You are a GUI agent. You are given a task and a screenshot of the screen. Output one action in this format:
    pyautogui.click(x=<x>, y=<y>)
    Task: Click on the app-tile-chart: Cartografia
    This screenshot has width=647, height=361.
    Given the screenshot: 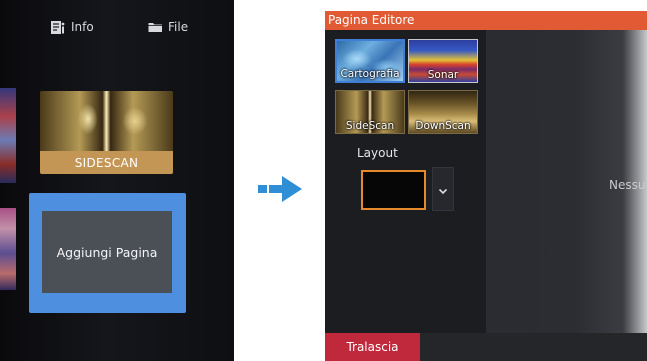 What is the action you would take?
    pyautogui.click(x=370, y=61)
    